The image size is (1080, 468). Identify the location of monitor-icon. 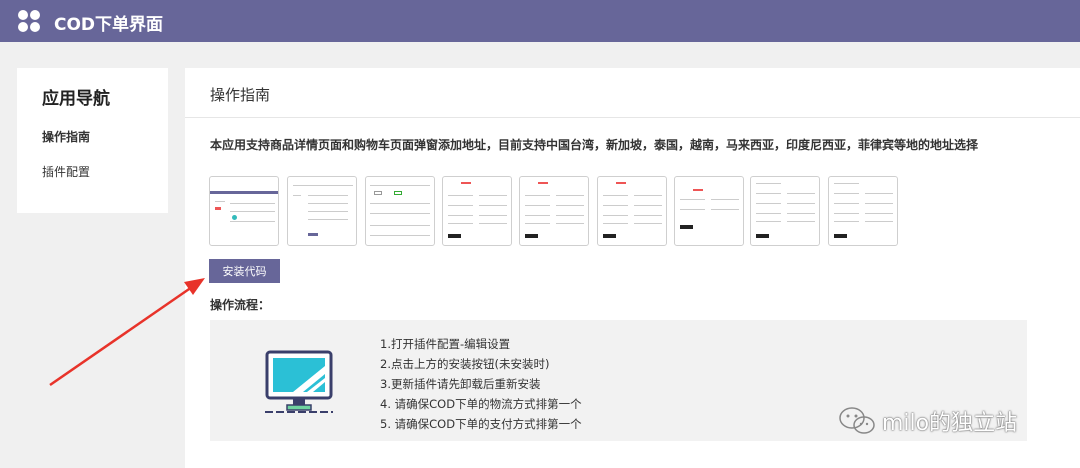
(299, 381).